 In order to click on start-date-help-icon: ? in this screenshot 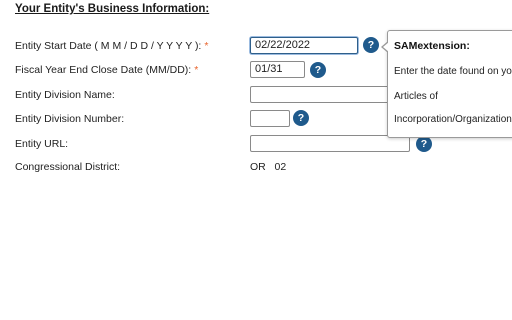, I will do `click(371, 45)`.